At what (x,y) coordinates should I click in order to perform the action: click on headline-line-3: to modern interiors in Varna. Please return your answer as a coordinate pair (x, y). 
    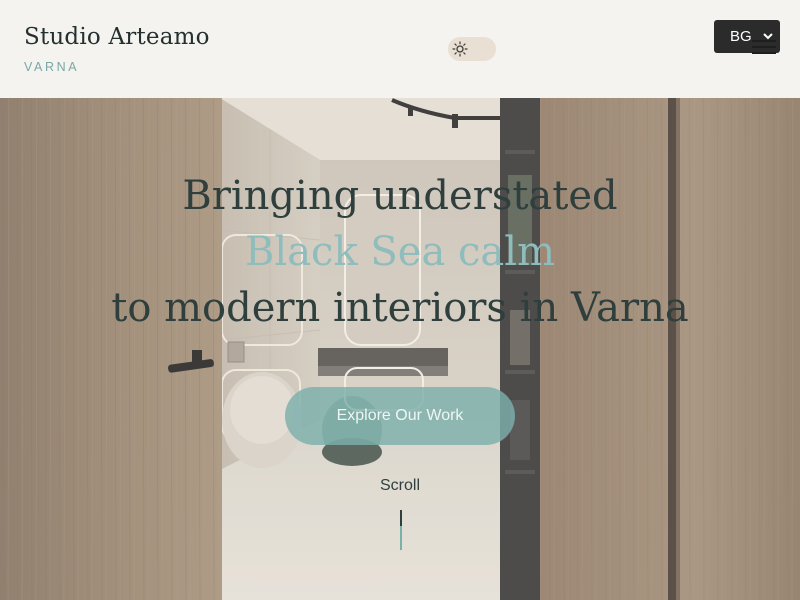
    Looking at the image, I should click on (400, 308).